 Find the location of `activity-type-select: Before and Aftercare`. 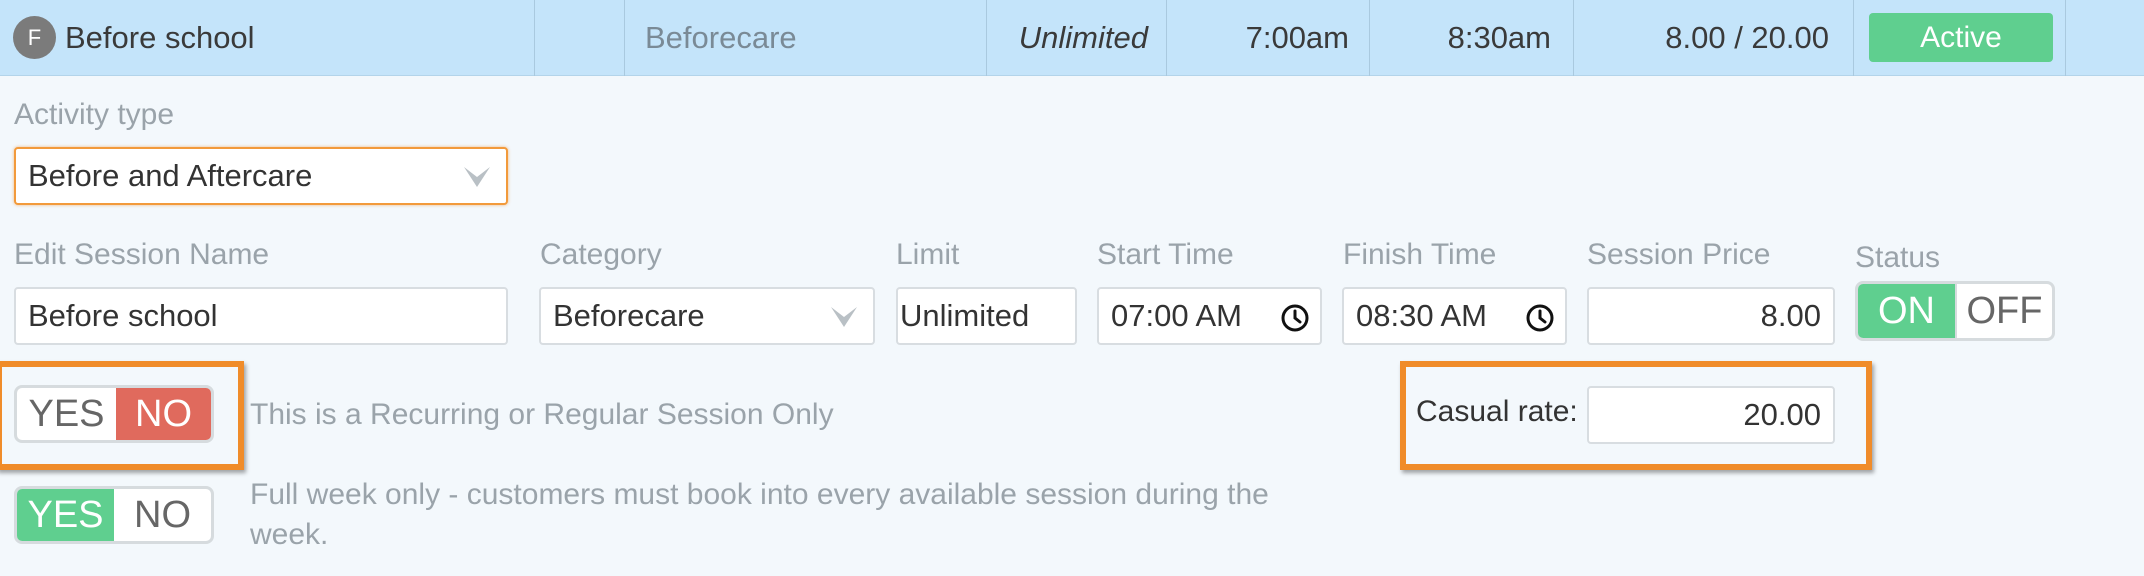

activity-type-select: Before and Aftercare is located at coordinates (261, 176).